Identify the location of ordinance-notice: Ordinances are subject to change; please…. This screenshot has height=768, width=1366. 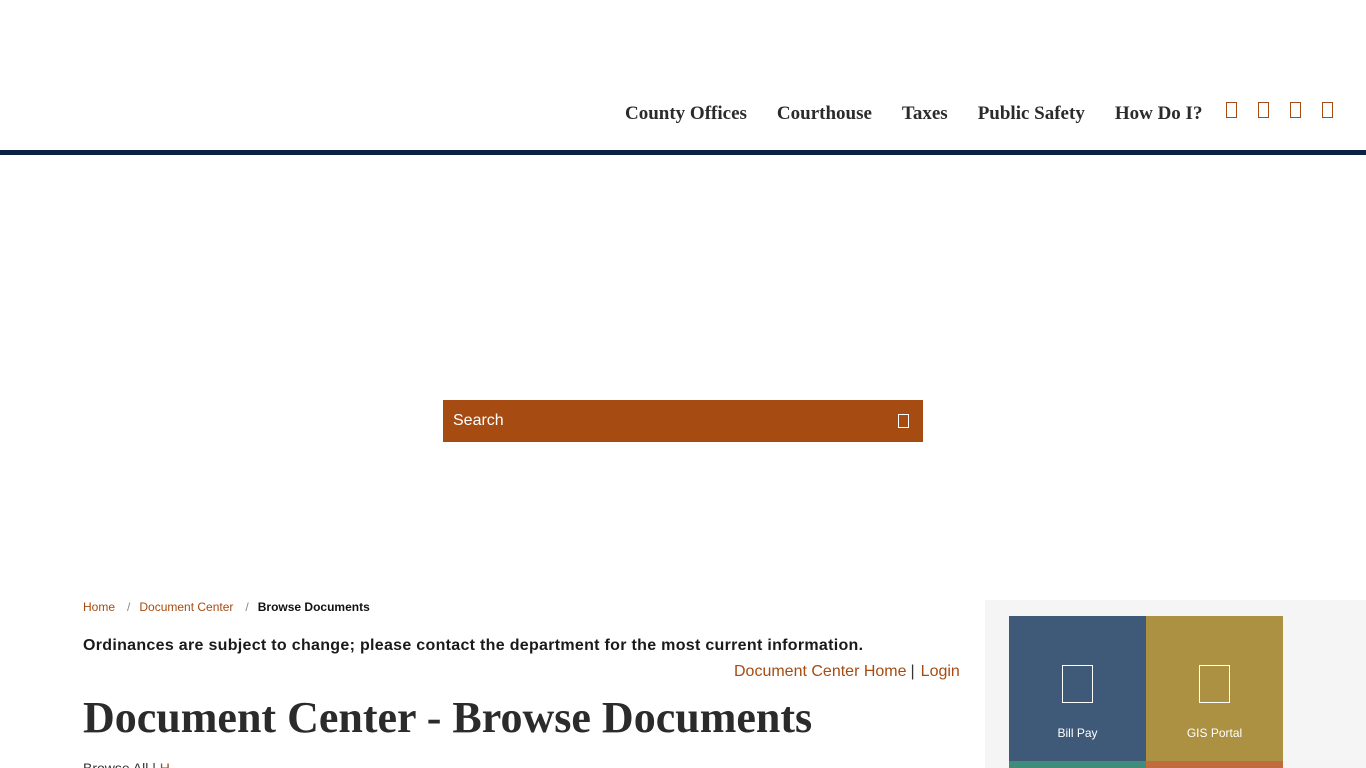
(473, 645).